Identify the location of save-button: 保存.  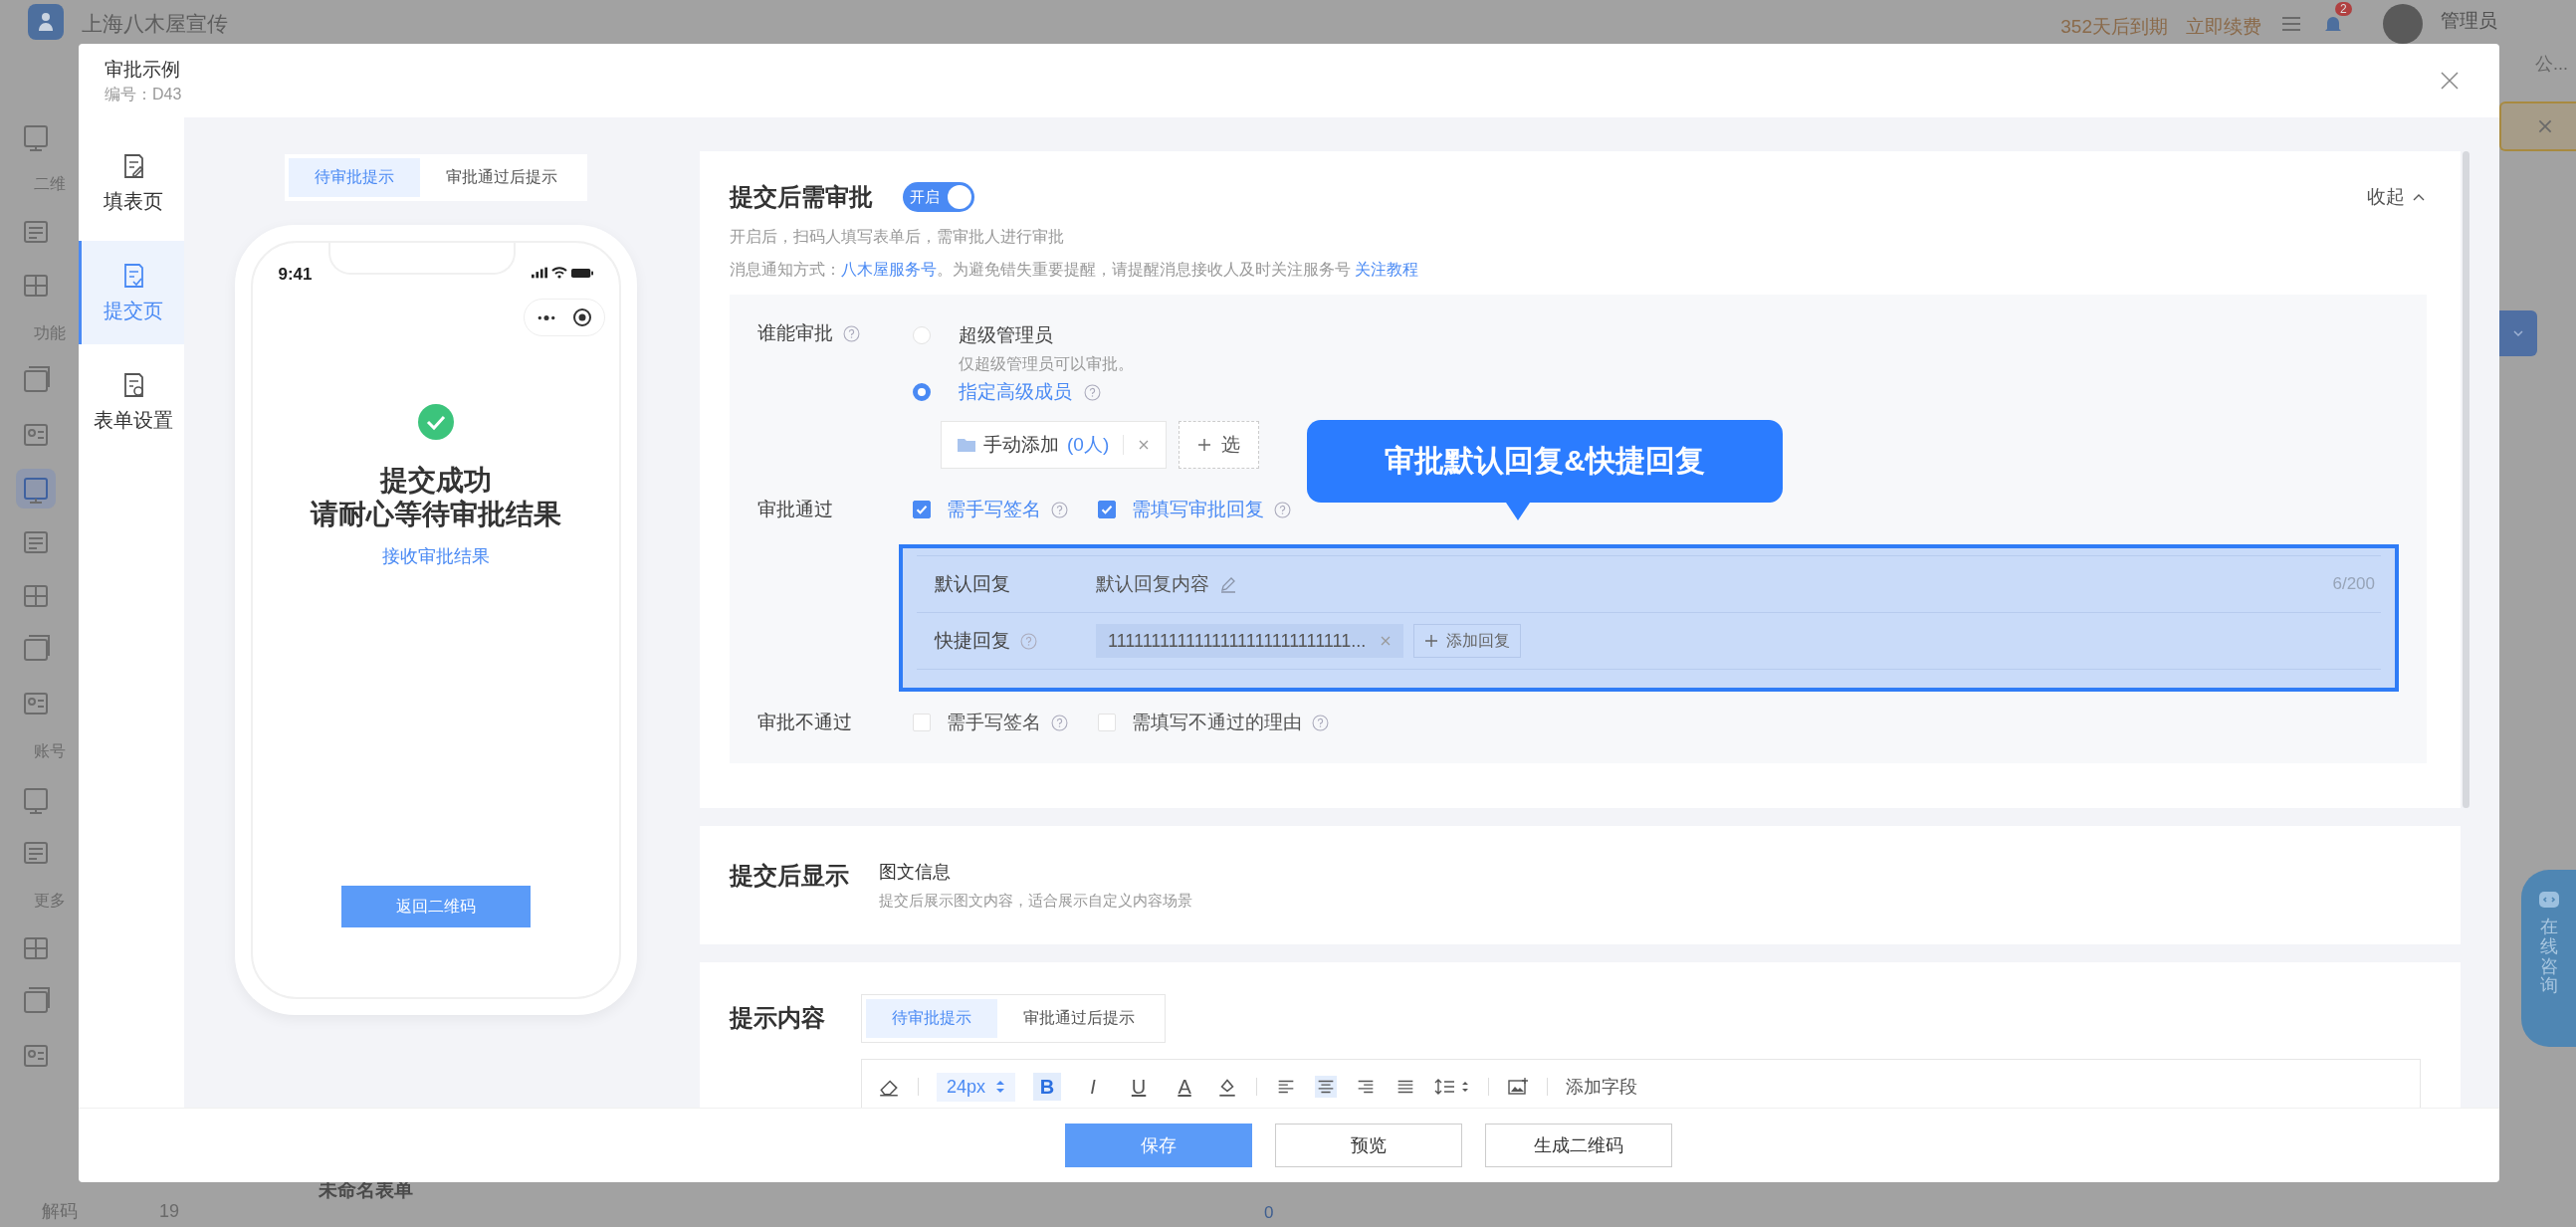
(1158, 1145).